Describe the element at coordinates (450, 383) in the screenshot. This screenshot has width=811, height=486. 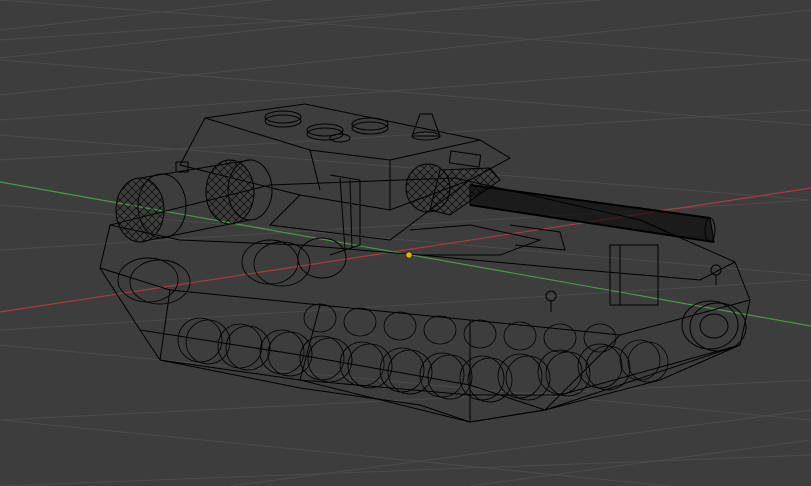
I see `track-lower` at that location.